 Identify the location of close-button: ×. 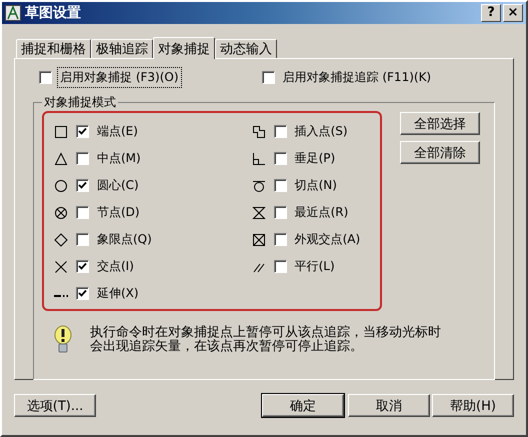
(513, 13).